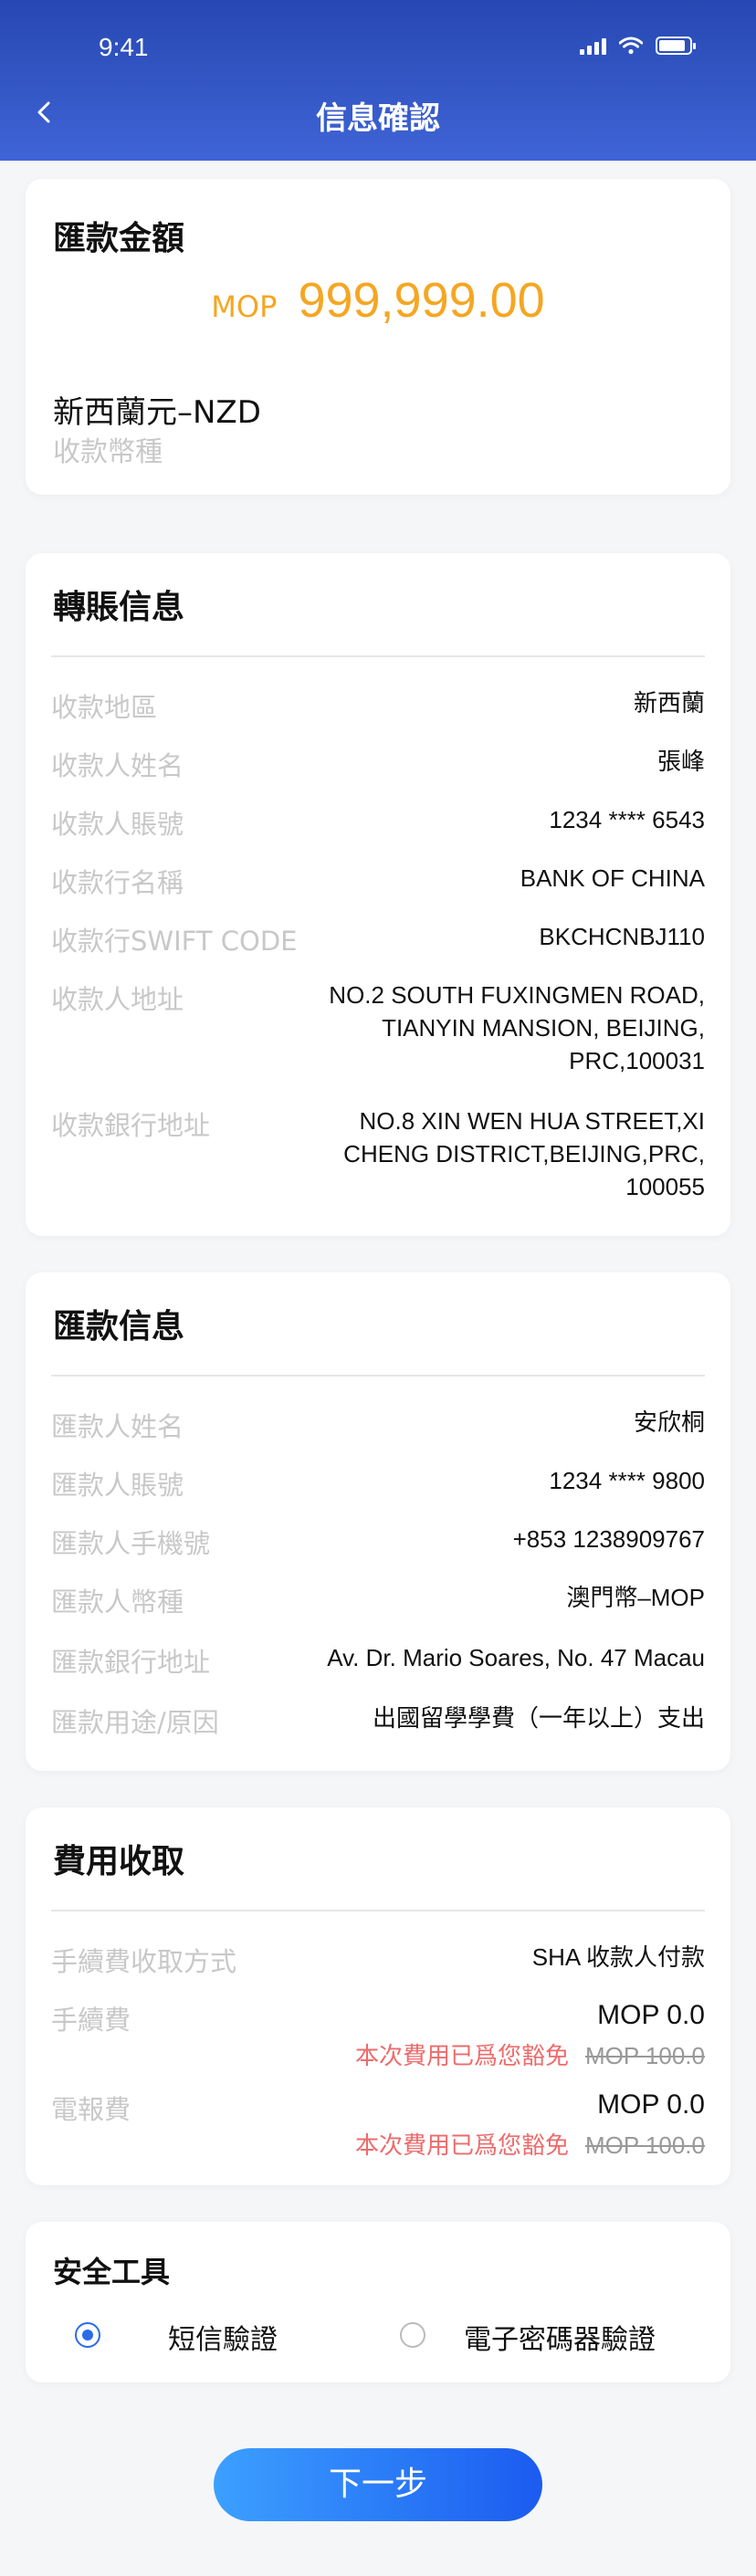  What do you see at coordinates (631, 46) in the screenshot?
I see `wifi-icon` at bounding box center [631, 46].